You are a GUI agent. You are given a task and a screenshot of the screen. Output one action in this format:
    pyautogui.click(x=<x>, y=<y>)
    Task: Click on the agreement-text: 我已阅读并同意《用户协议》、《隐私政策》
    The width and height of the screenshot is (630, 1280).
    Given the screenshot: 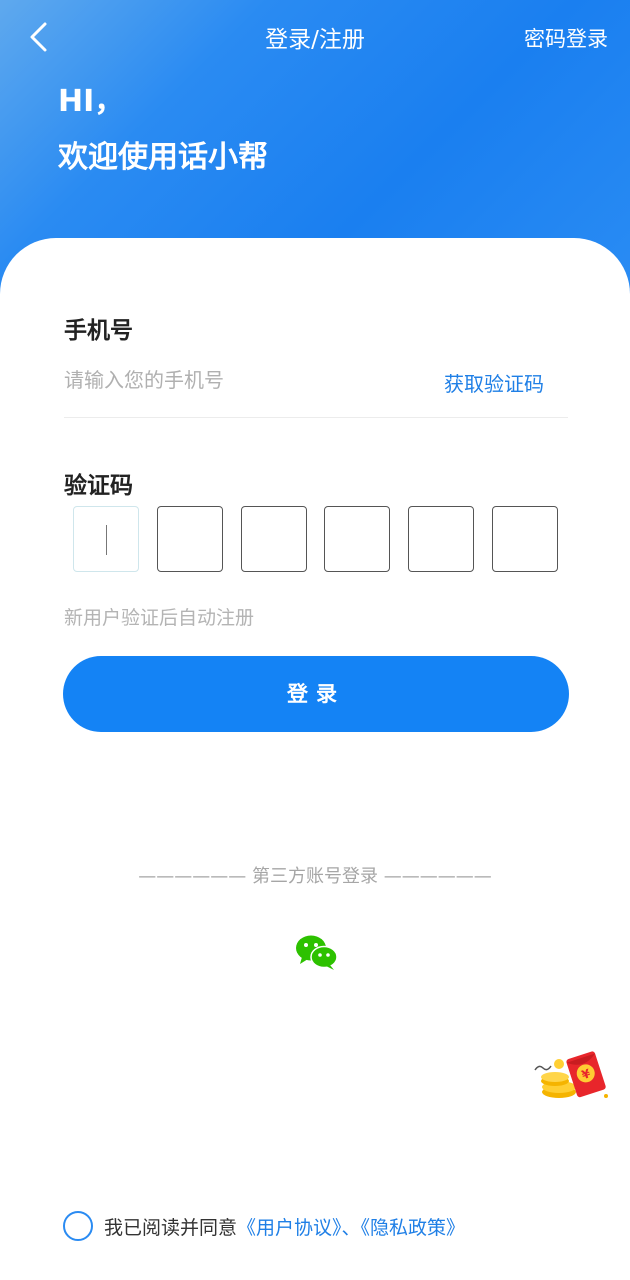 What is the action you would take?
    pyautogui.click(x=284, y=1226)
    